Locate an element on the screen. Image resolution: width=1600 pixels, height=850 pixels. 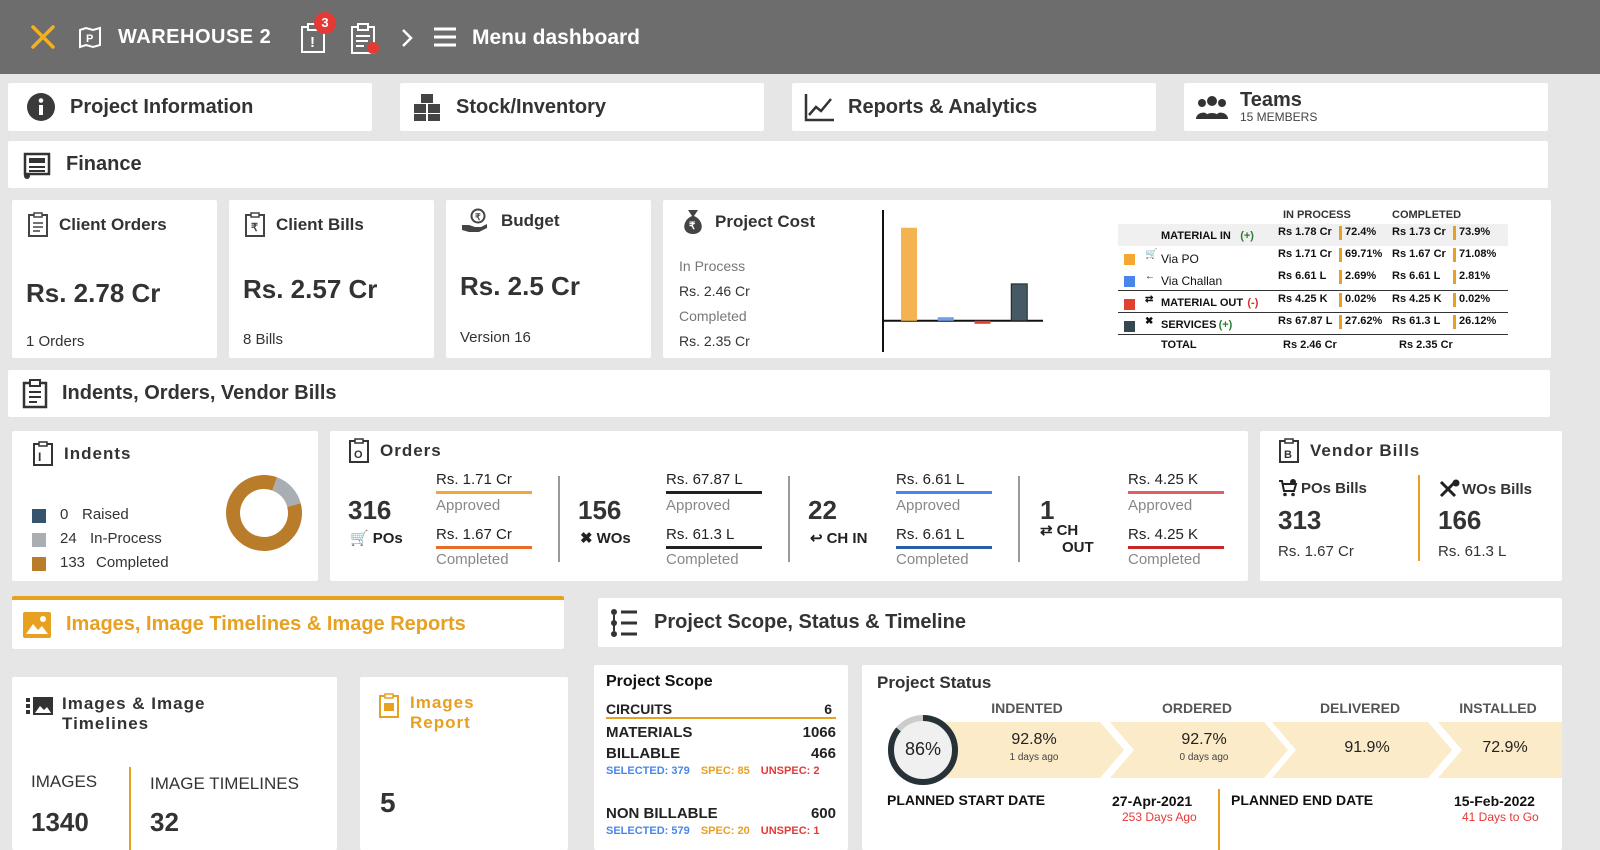
nb-spec: SPEC: 20 is located at coordinates (725, 831).